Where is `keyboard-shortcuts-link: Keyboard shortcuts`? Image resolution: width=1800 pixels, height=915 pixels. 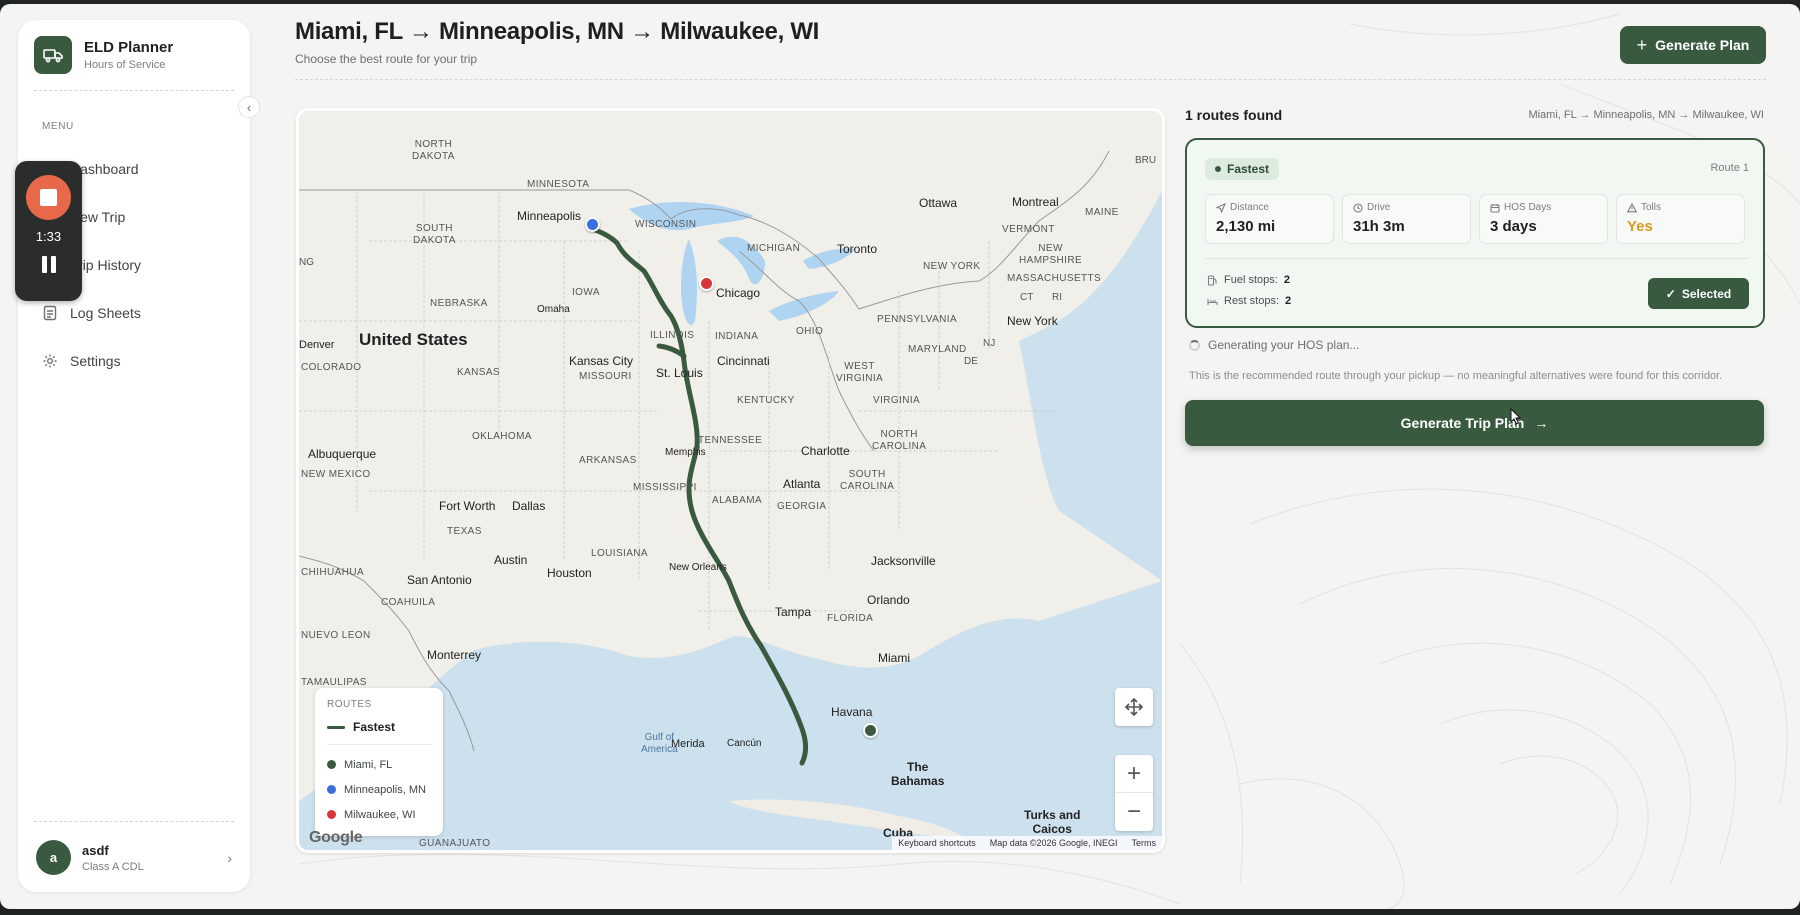
keyboard-shortcuts-link: Keyboard shortcuts is located at coordinates (937, 843).